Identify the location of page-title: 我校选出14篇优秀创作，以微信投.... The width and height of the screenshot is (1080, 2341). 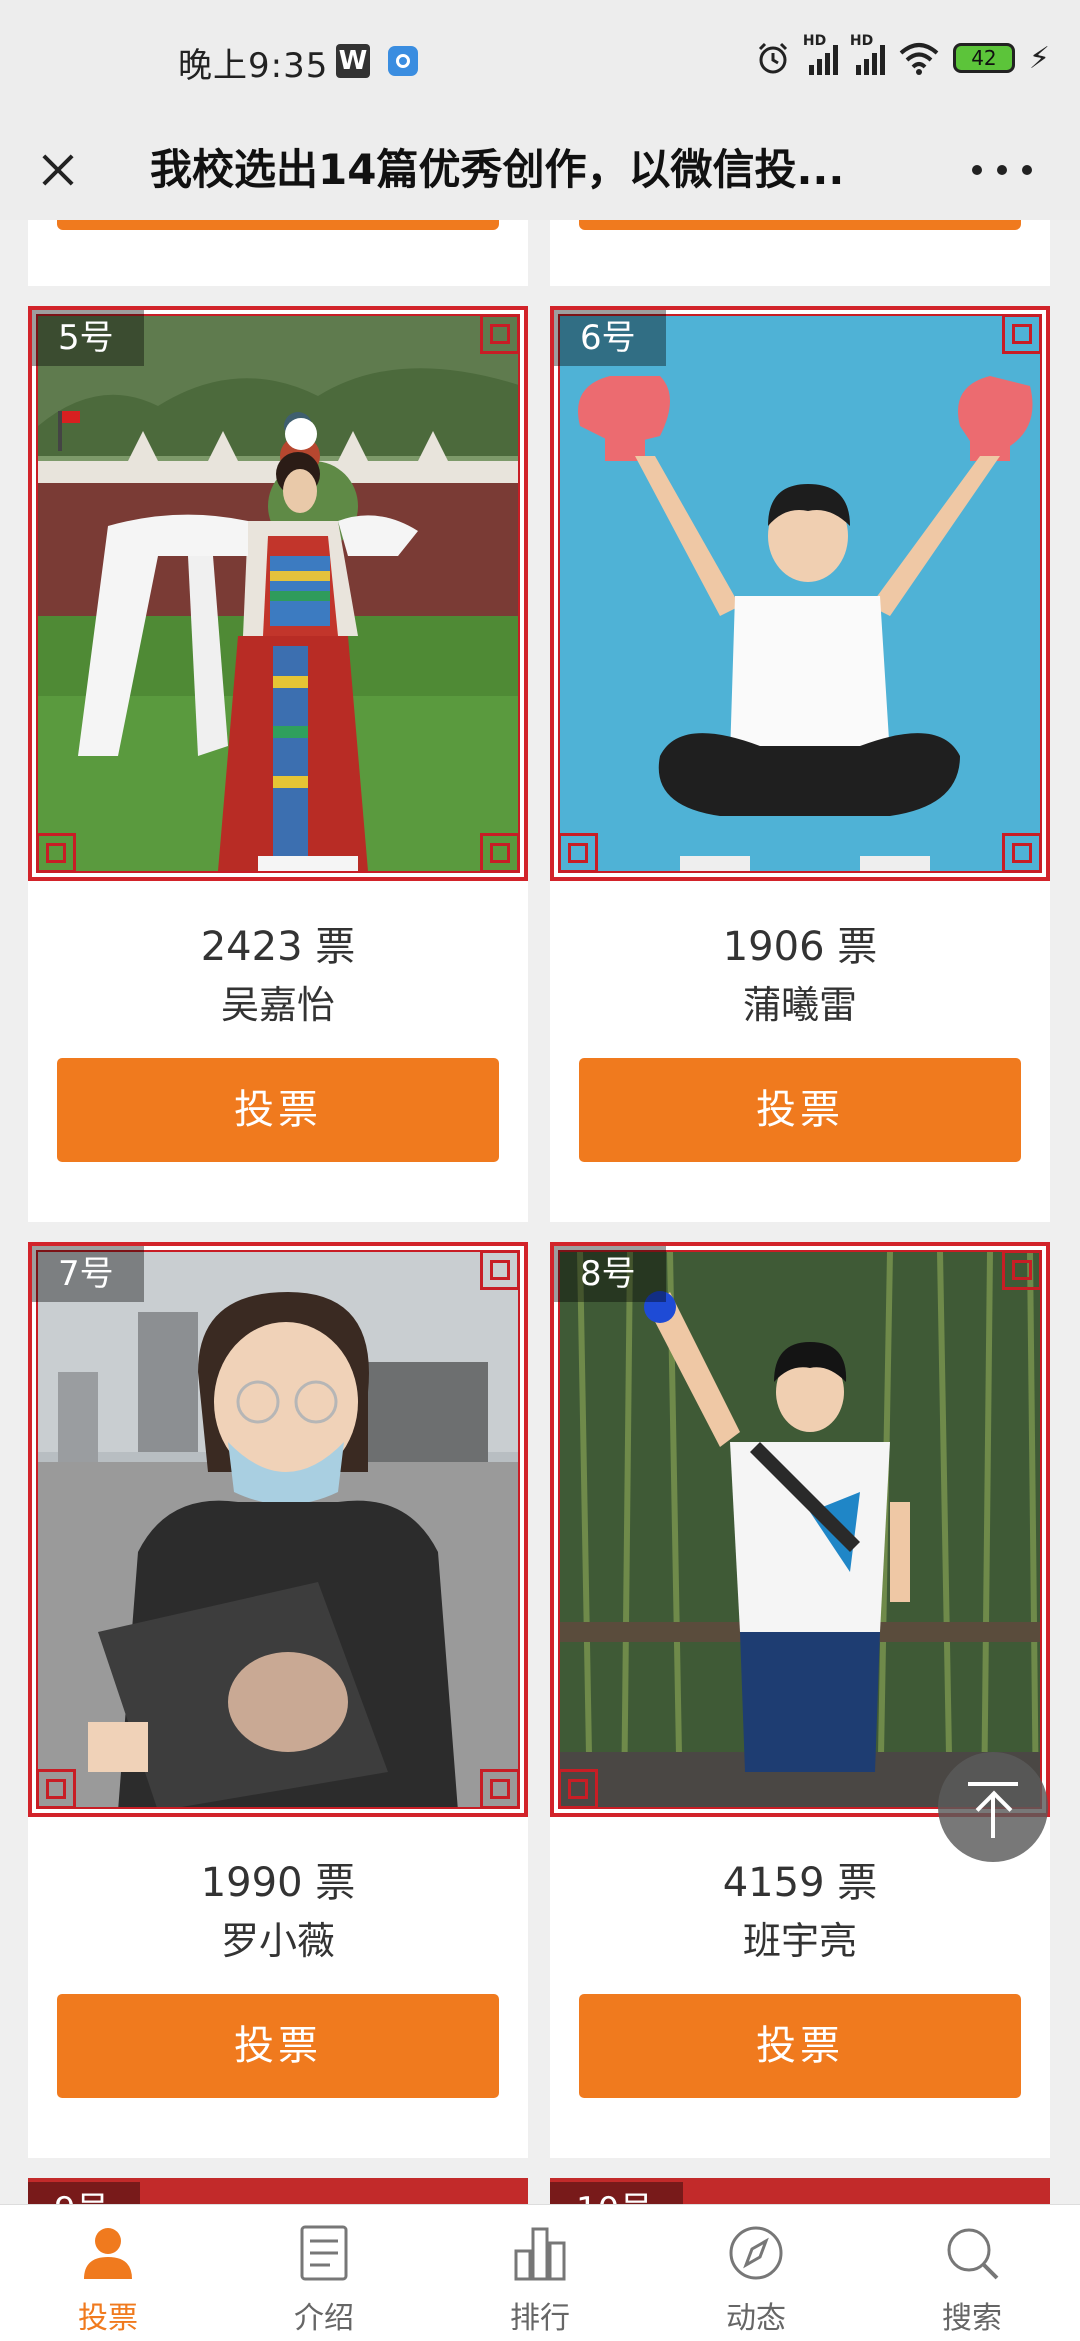
(497, 169).